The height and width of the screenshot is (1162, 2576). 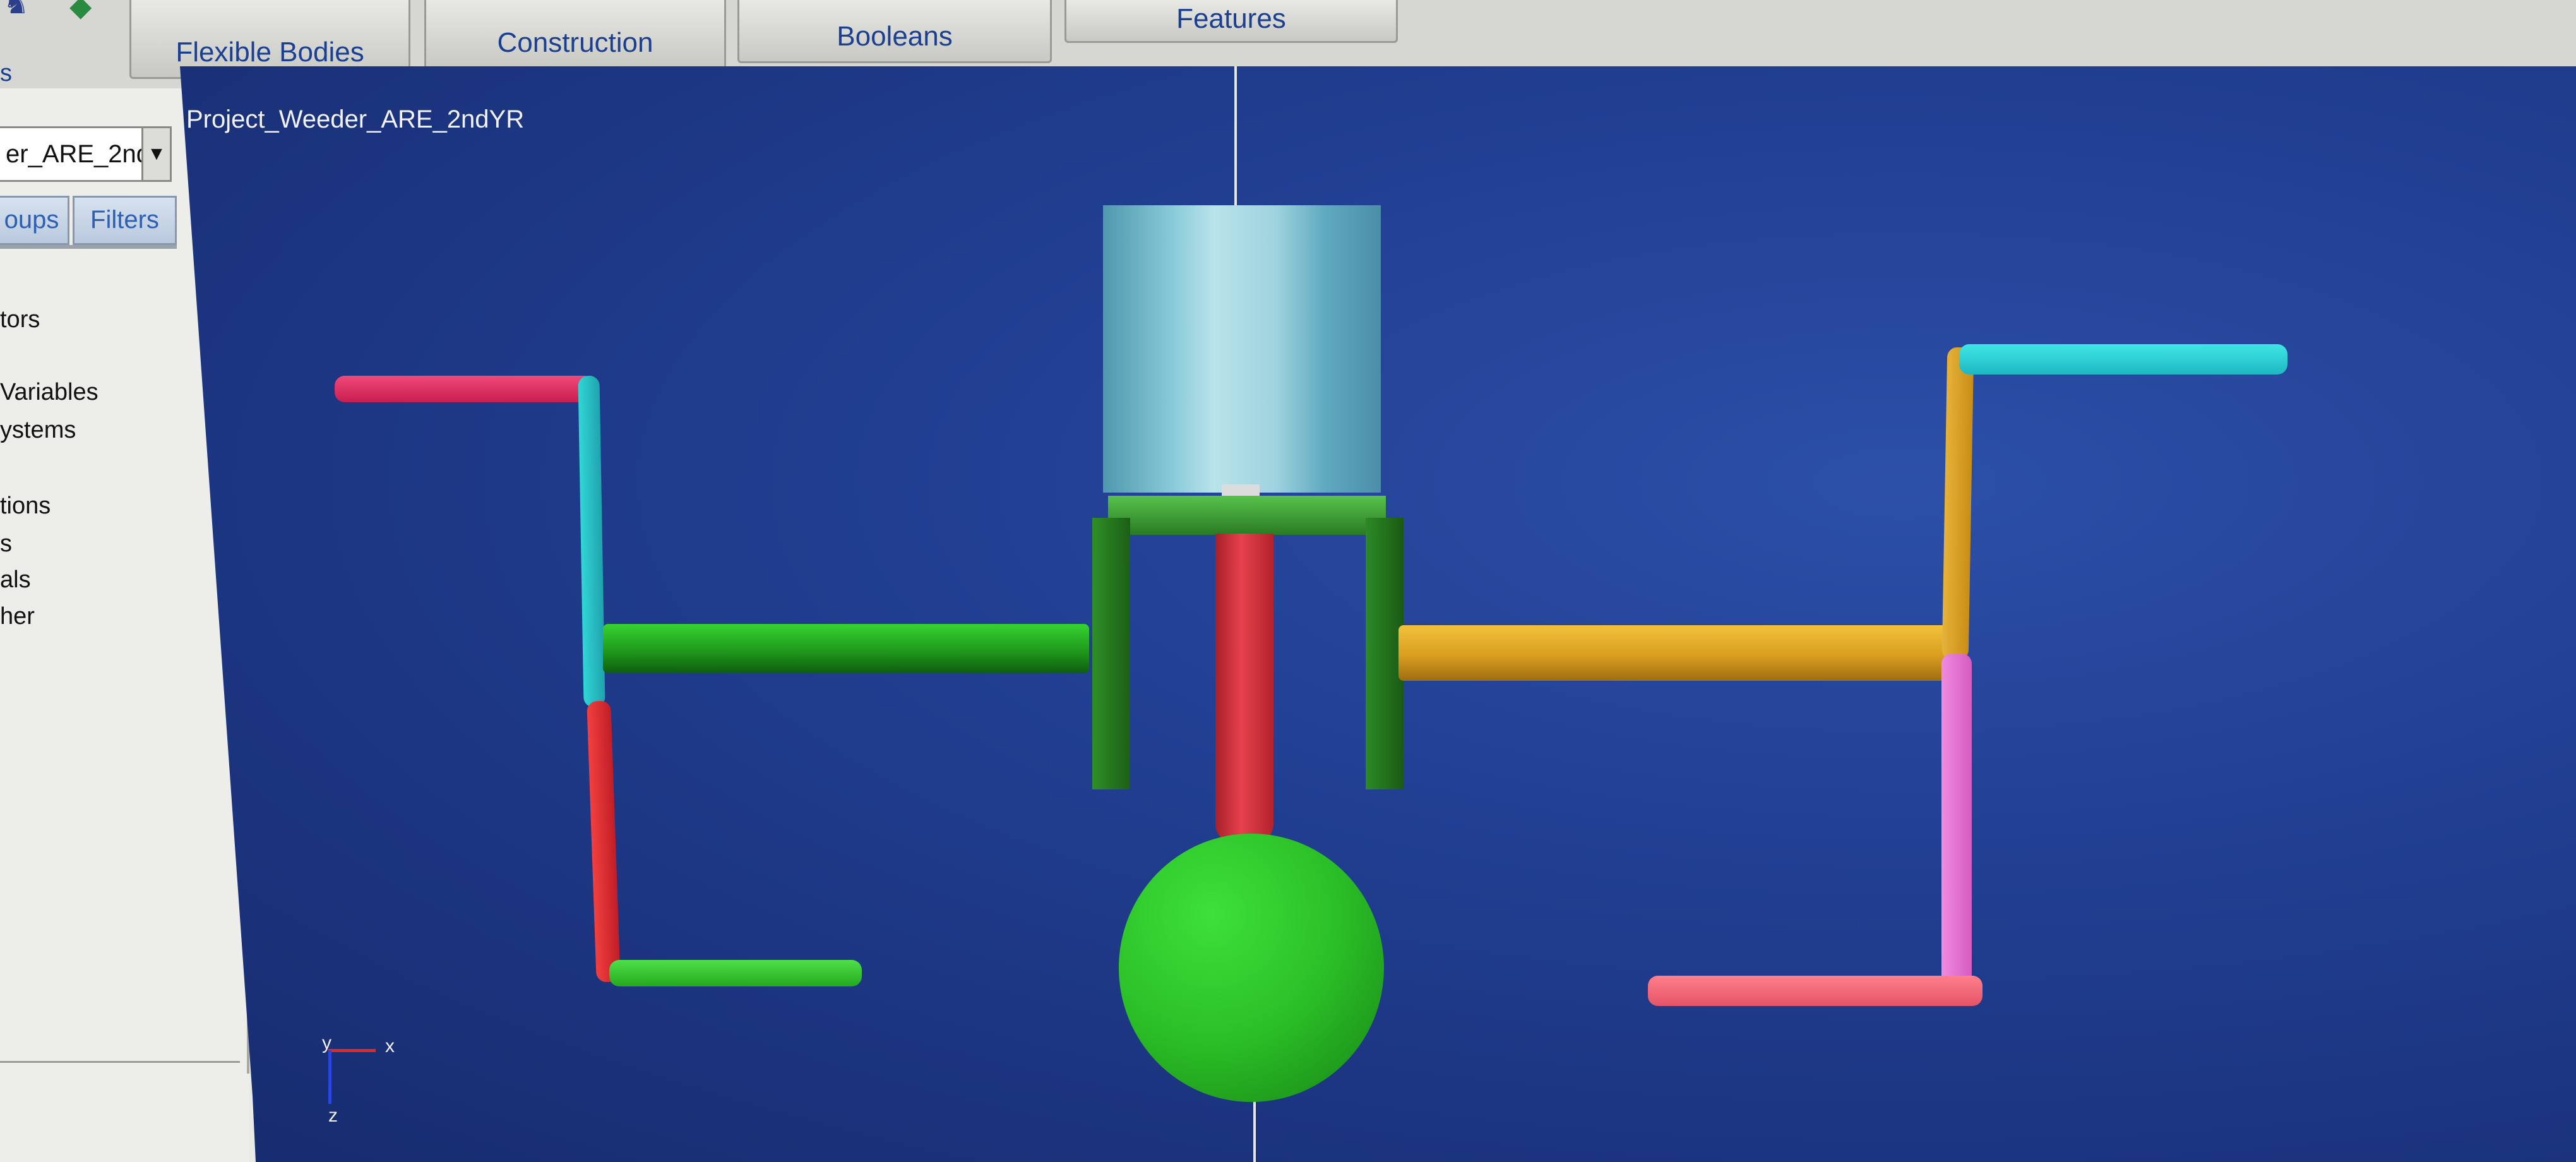 I want to click on tree-item: als, so click(x=15, y=580).